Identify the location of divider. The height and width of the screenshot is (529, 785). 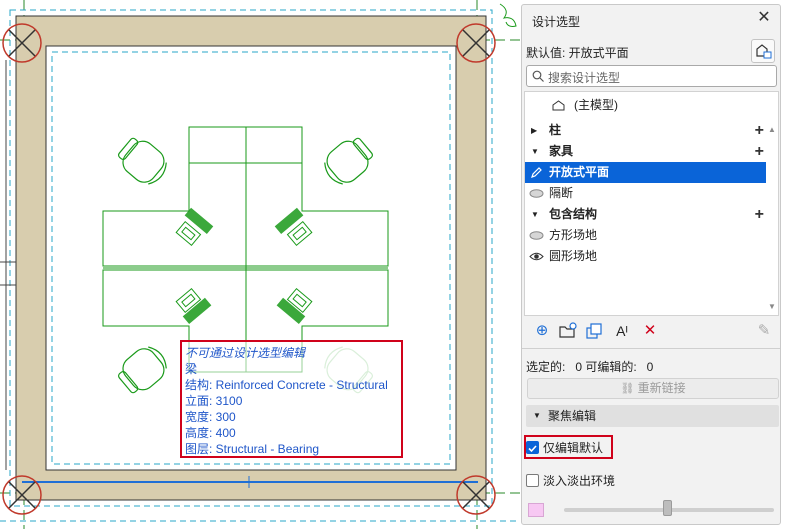
(651, 348).